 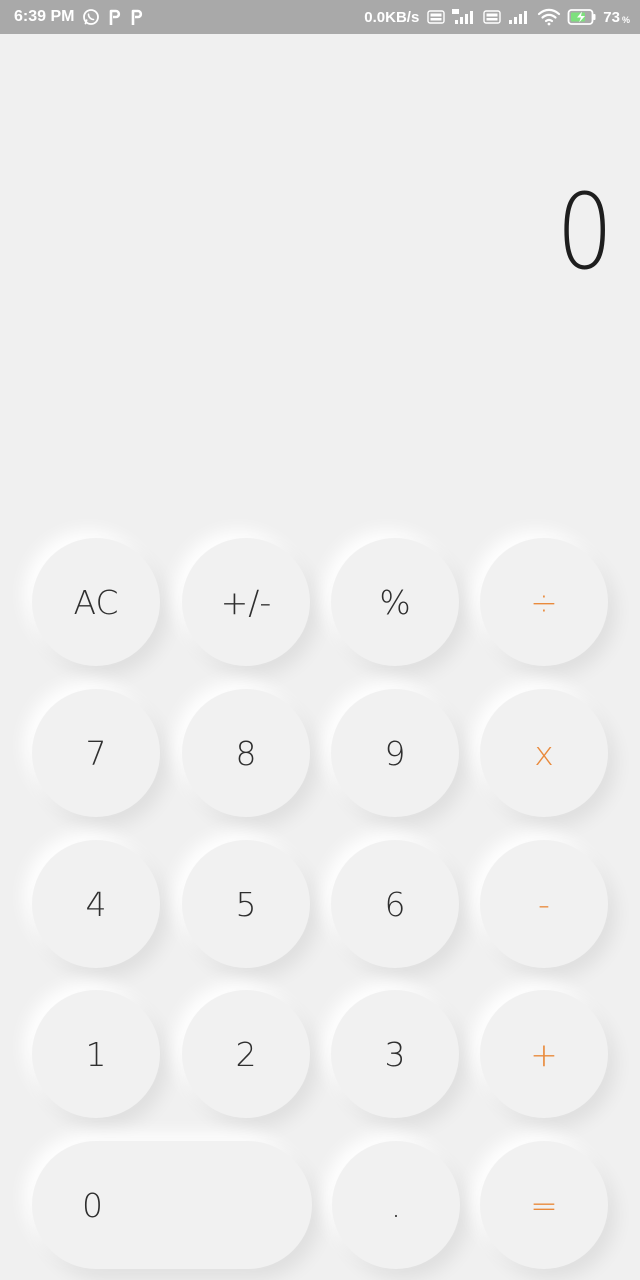 What do you see at coordinates (92, 1205) in the screenshot?
I see `digit-0-label: 0` at bounding box center [92, 1205].